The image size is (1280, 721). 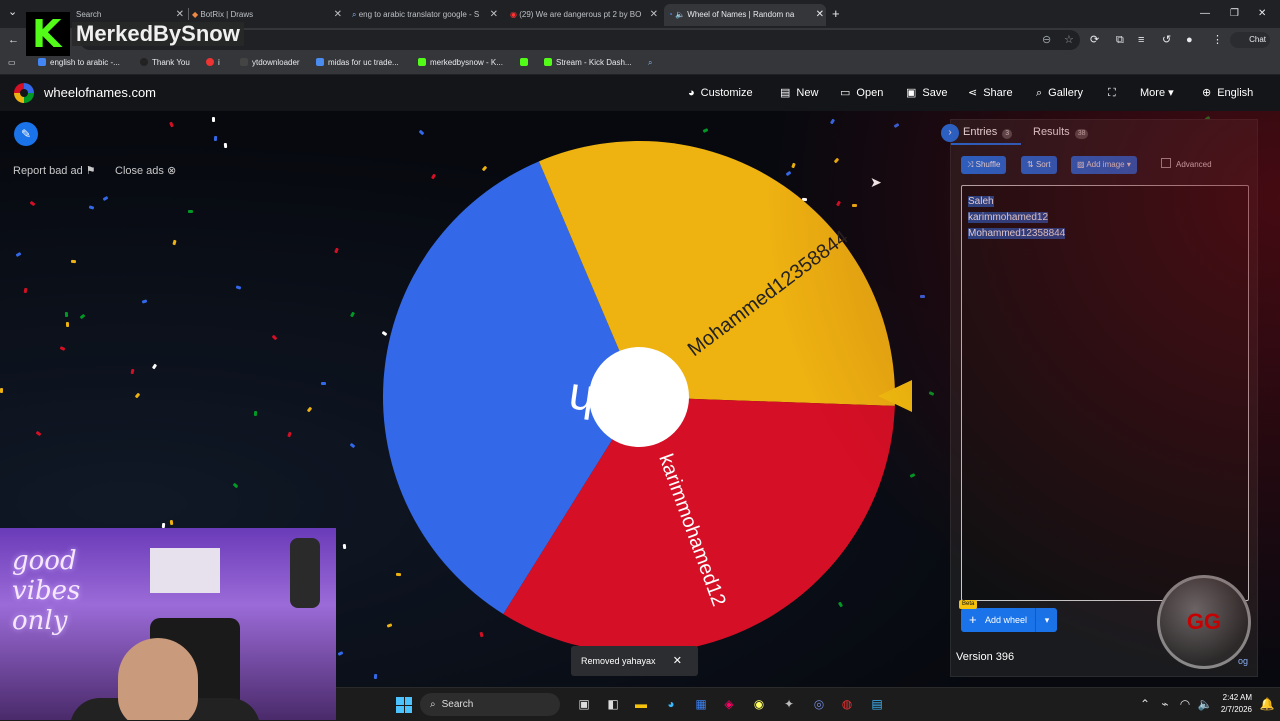 What do you see at coordinates (1236, 704) in the screenshot?
I see `system-clock: 2:42 AM 2/7/2026` at bounding box center [1236, 704].